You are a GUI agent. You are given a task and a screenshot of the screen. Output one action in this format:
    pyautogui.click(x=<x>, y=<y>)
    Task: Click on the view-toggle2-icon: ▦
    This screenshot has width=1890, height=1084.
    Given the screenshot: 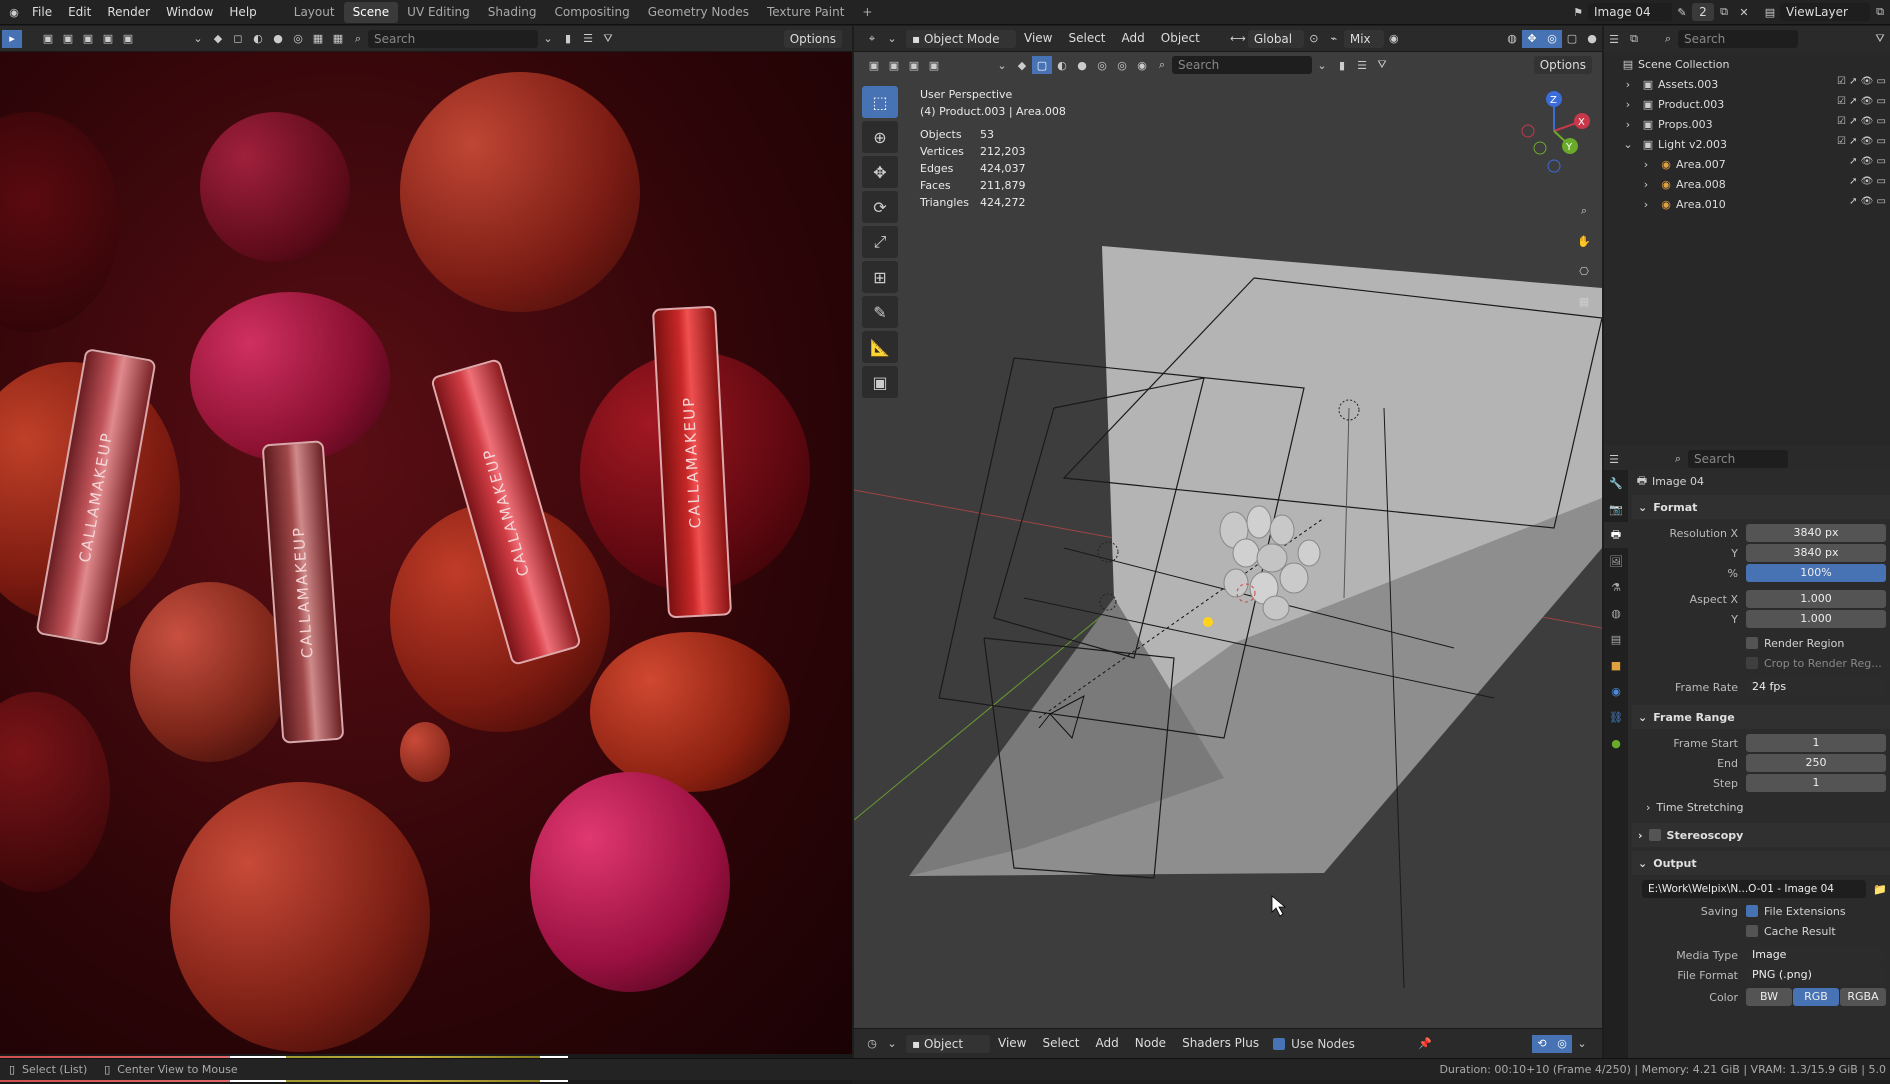 What is the action you would take?
    pyautogui.click(x=338, y=39)
    